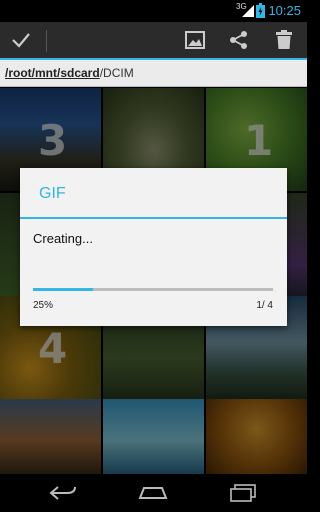 The height and width of the screenshot is (512, 320). I want to click on navigation-bar, so click(153, 493).